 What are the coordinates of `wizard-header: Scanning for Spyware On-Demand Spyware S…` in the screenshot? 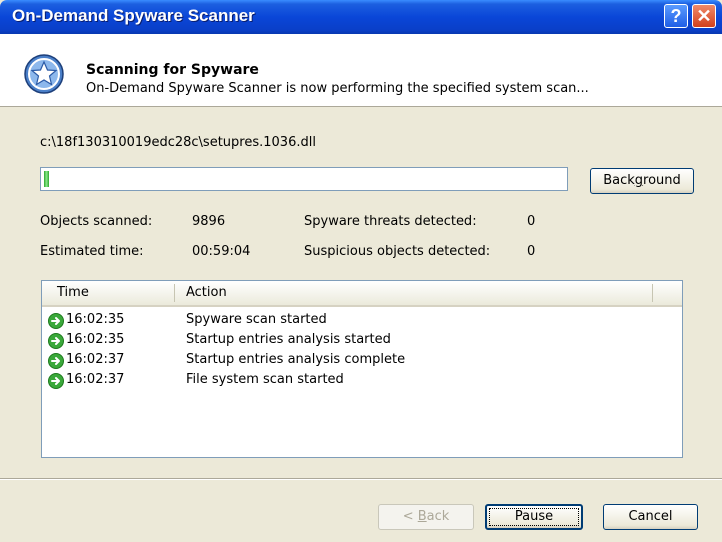 It's located at (361, 70).